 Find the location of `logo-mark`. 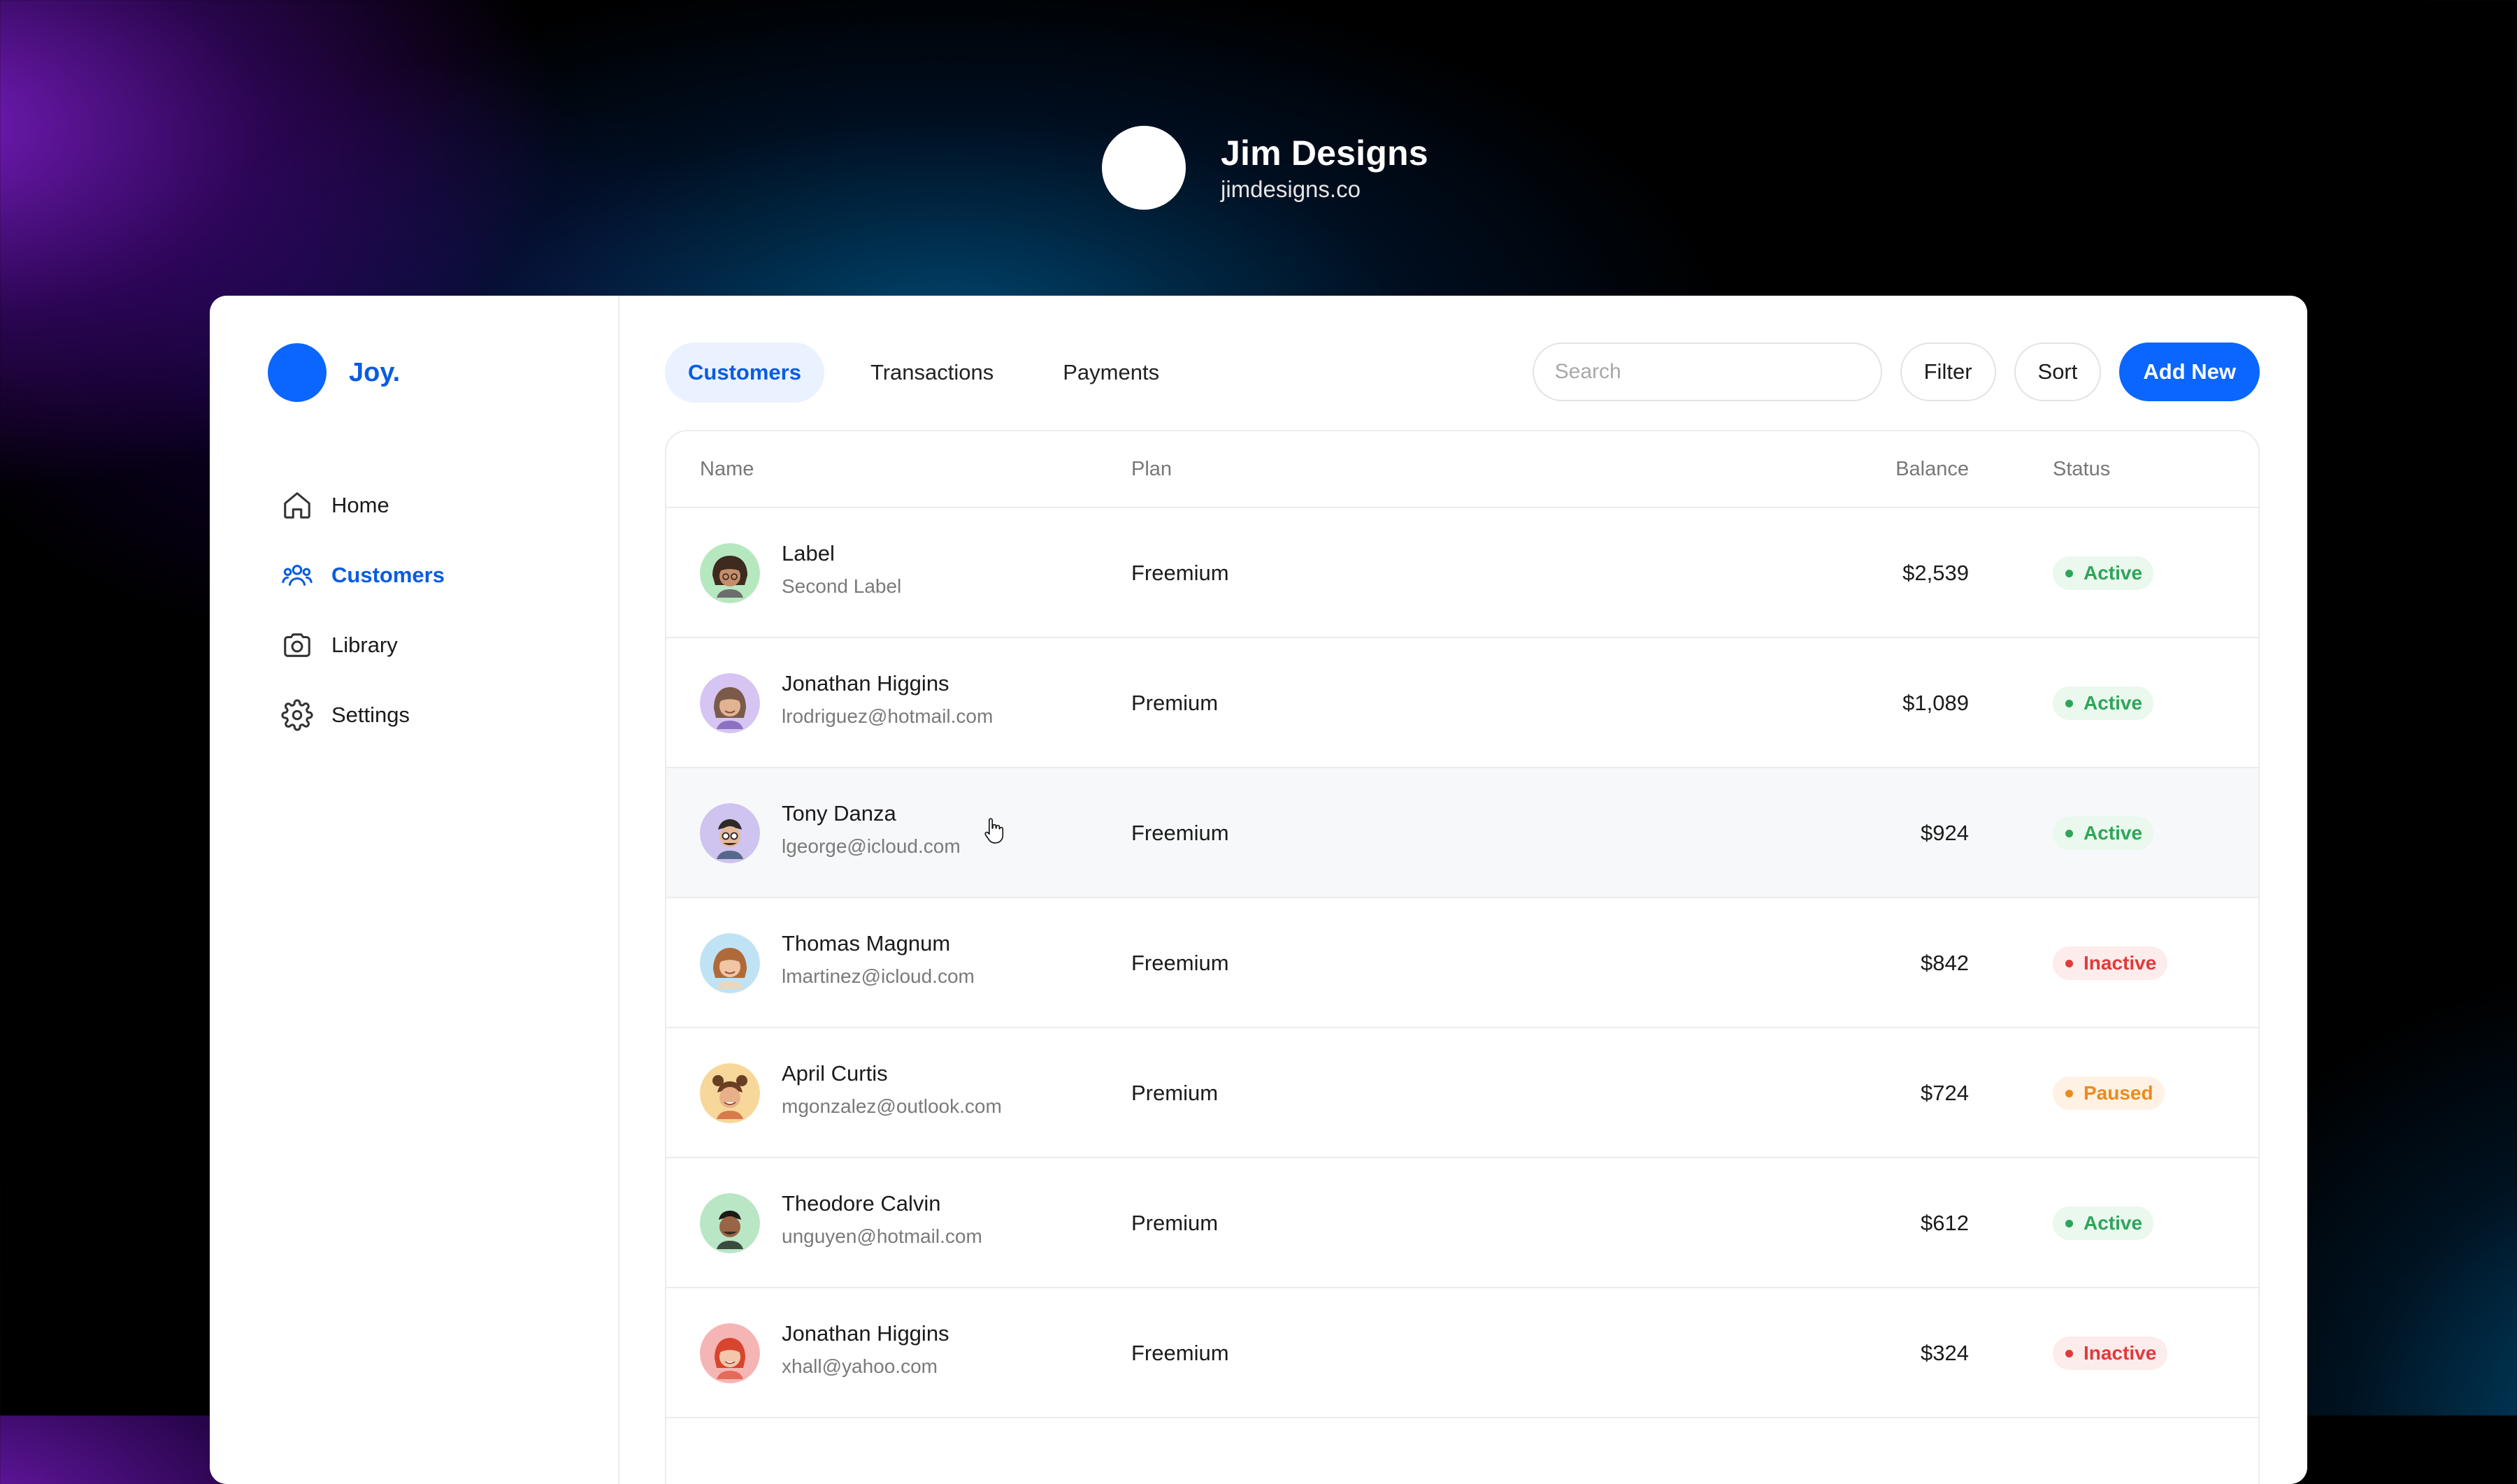

logo-mark is located at coordinates (298, 372).